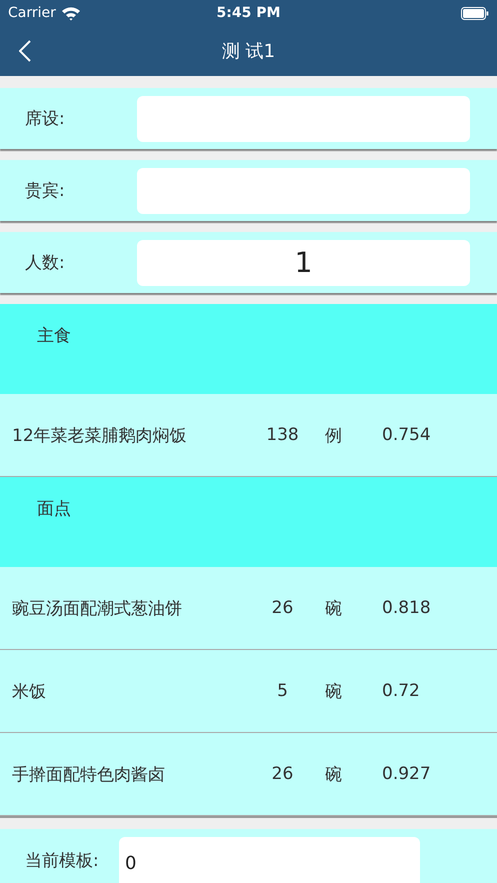 The image size is (497, 883). What do you see at coordinates (303, 263) in the screenshot?
I see `input-field: 1` at bounding box center [303, 263].